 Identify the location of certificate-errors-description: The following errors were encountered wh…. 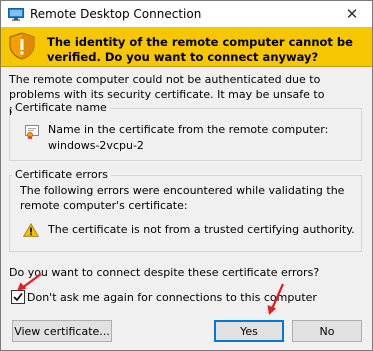
(182, 198).